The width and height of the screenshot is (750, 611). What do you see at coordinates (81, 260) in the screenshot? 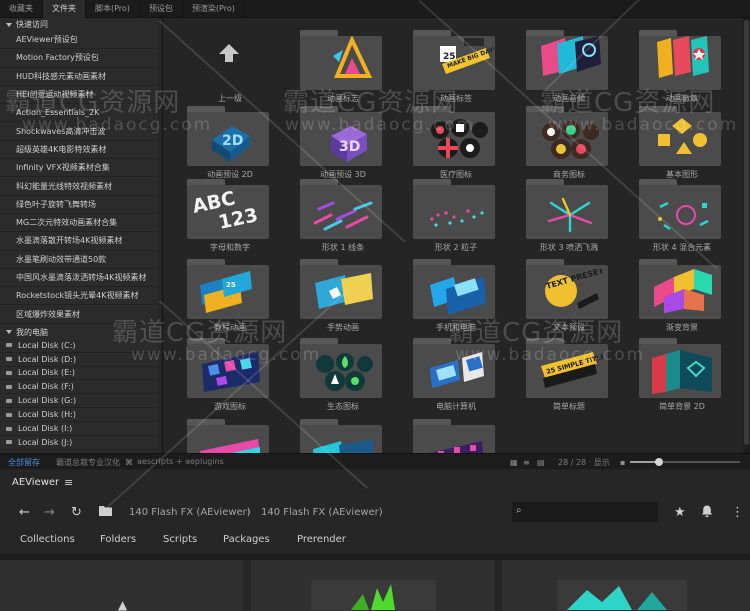
I see `quick-access-item: 水墨笔刷动效带通道50款` at bounding box center [81, 260].